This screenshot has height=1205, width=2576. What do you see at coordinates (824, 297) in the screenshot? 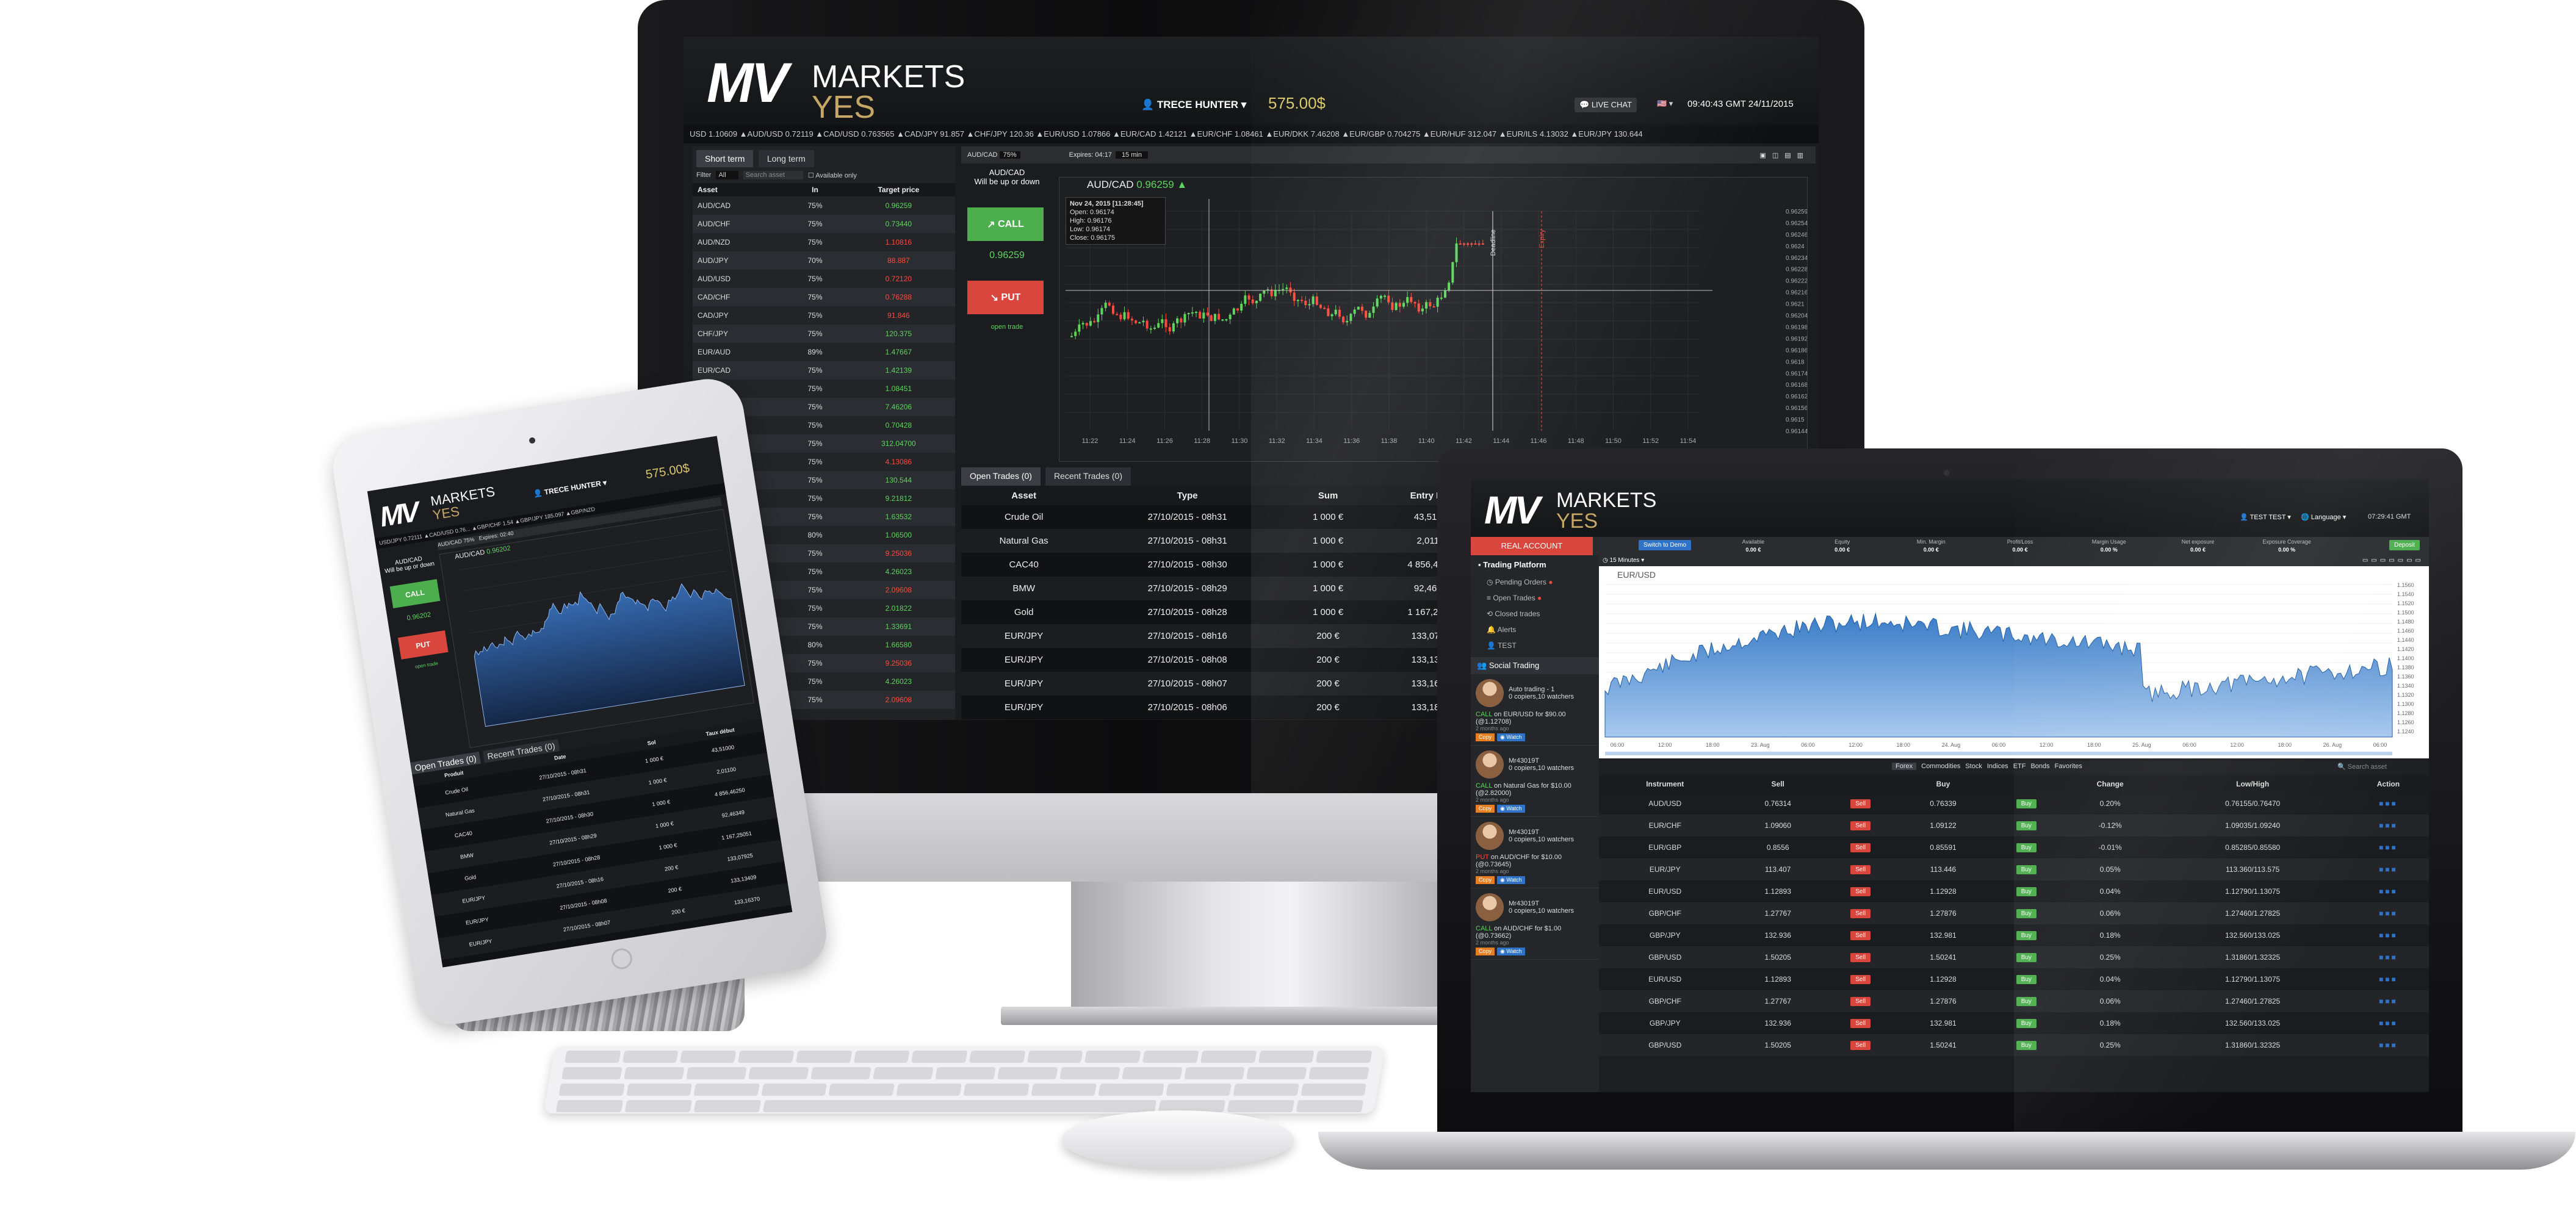
I see `asset-row: CAD/CHF 75% 0.76288` at bounding box center [824, 297].